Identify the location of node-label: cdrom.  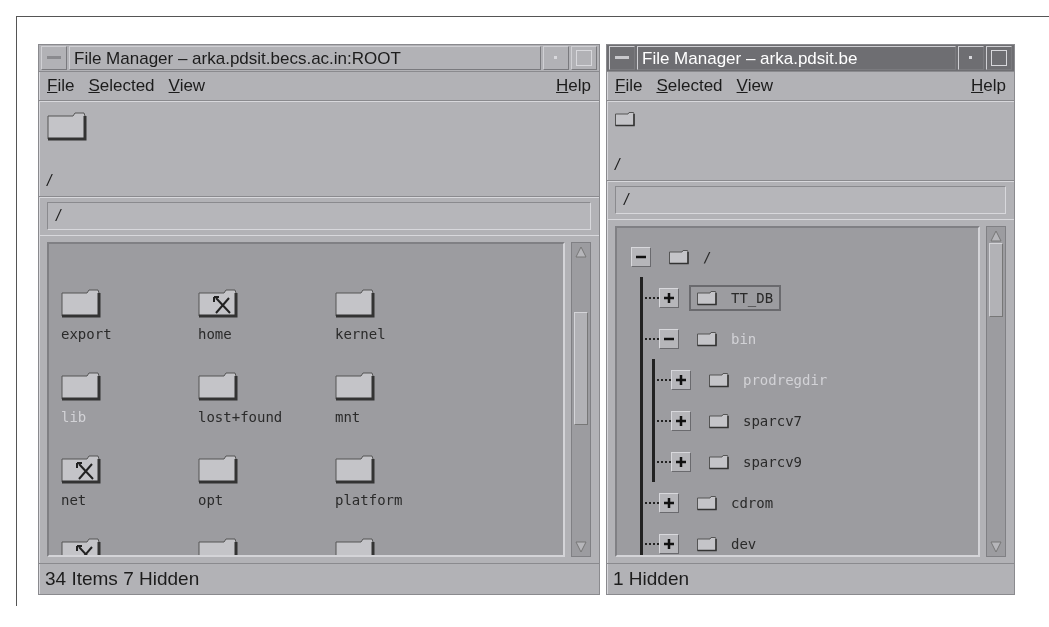
(752, 502).